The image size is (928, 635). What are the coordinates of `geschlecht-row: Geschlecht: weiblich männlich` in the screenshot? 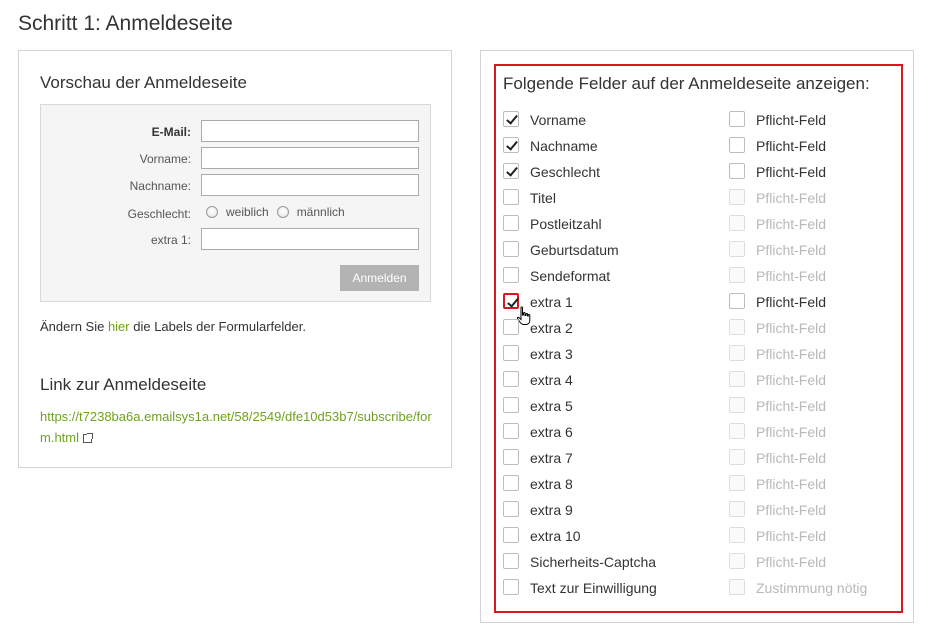 It's located at (235, 214).